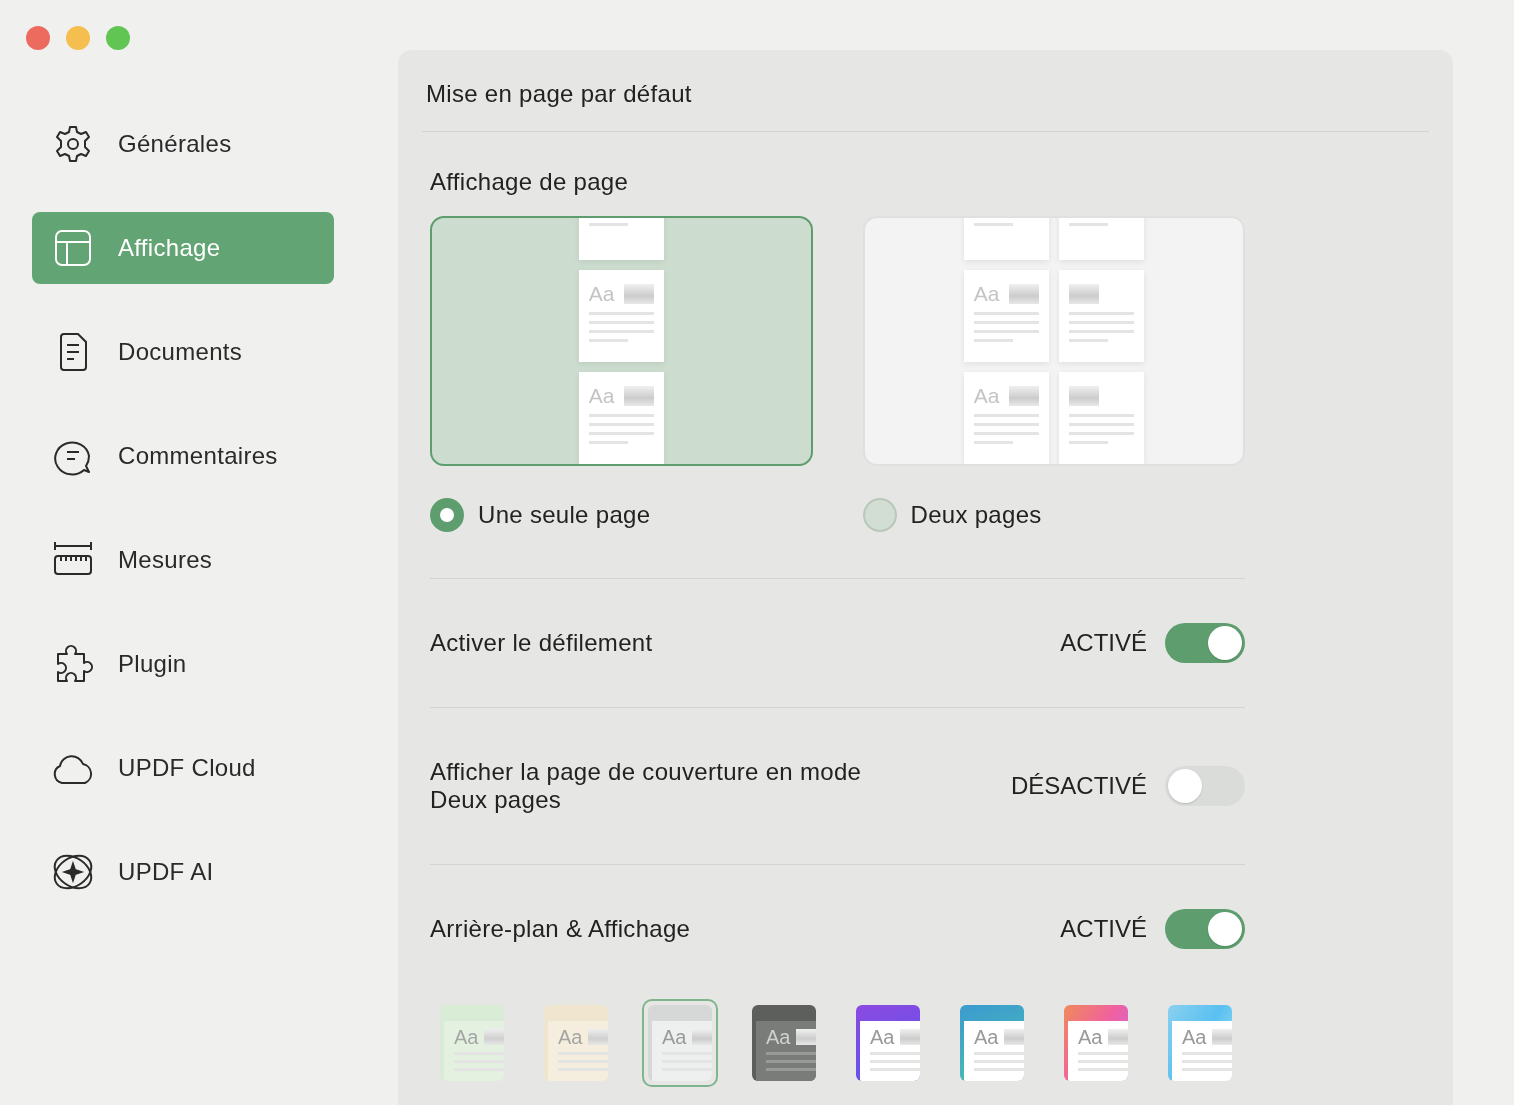  I want to click on sidebar-item: Documents, so click(183, 352).